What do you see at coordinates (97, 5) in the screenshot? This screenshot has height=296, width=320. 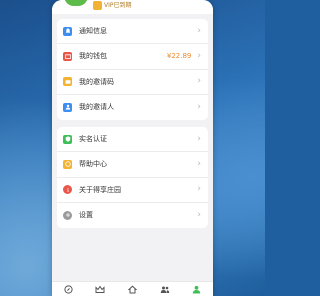 I see `vip-badge-icon` at bounding box center [97, 5].